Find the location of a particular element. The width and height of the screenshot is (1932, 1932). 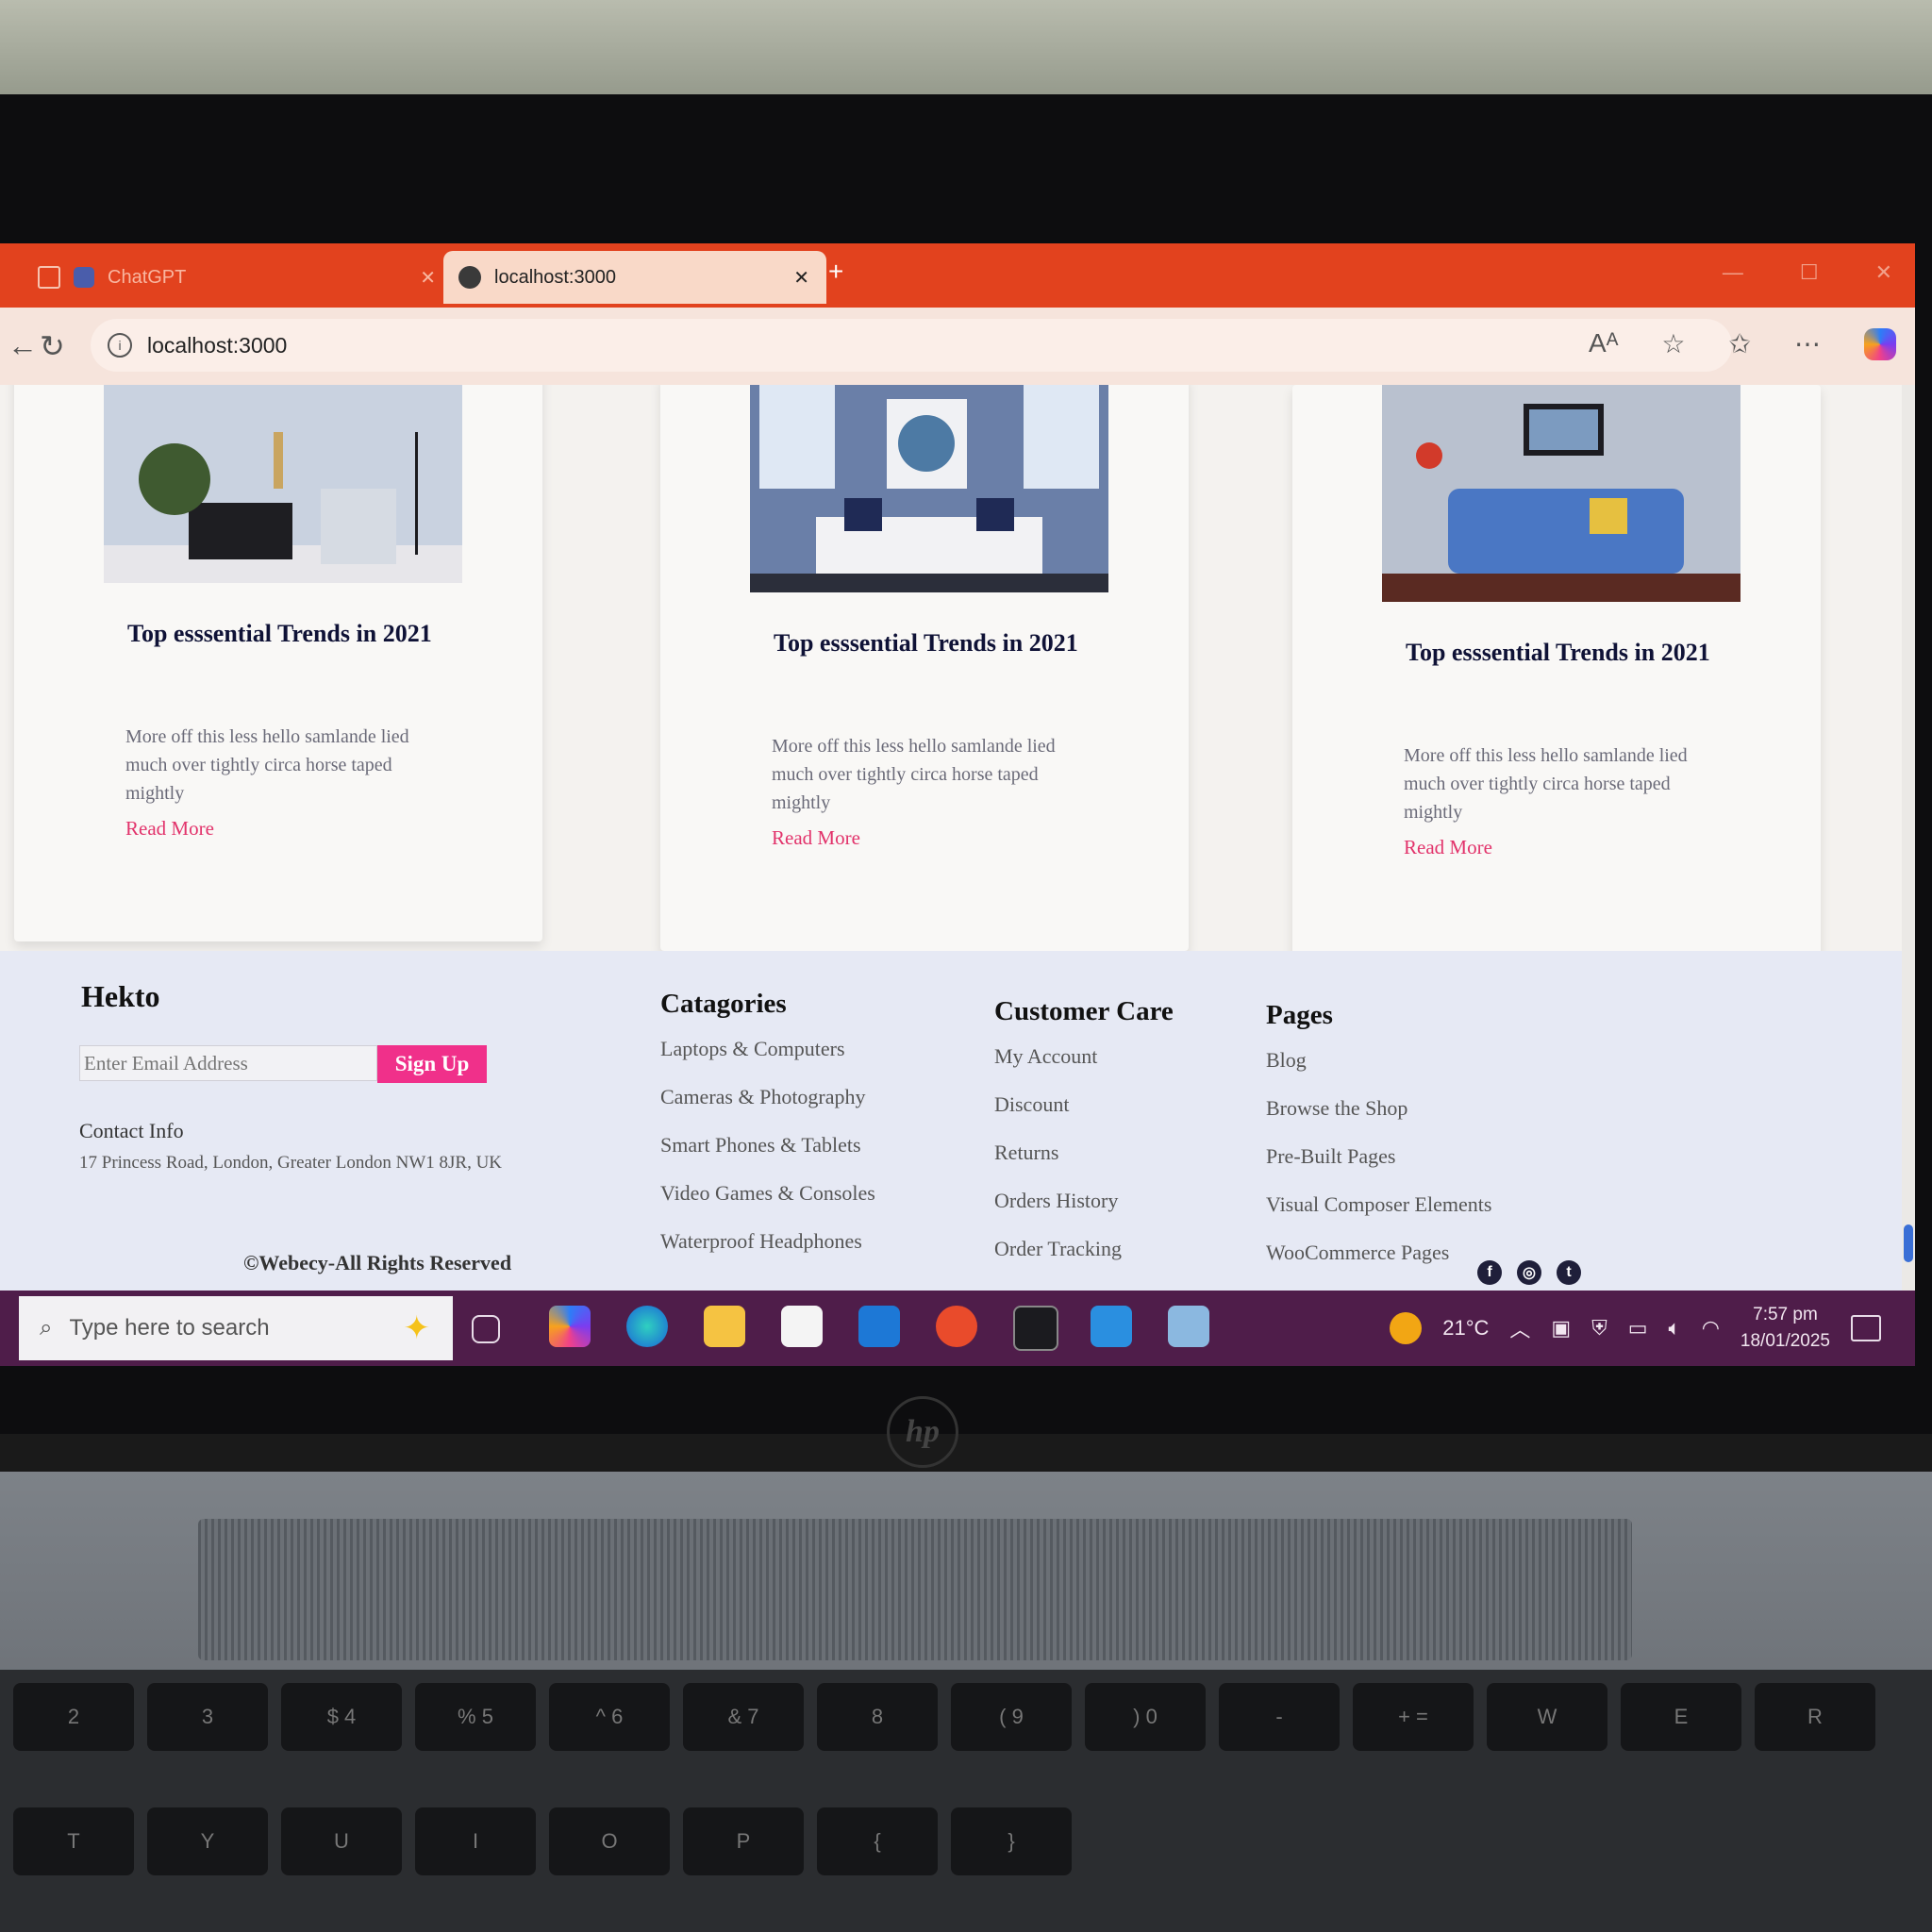

footer-link: Discount is located at coordinates (1084, 1116).